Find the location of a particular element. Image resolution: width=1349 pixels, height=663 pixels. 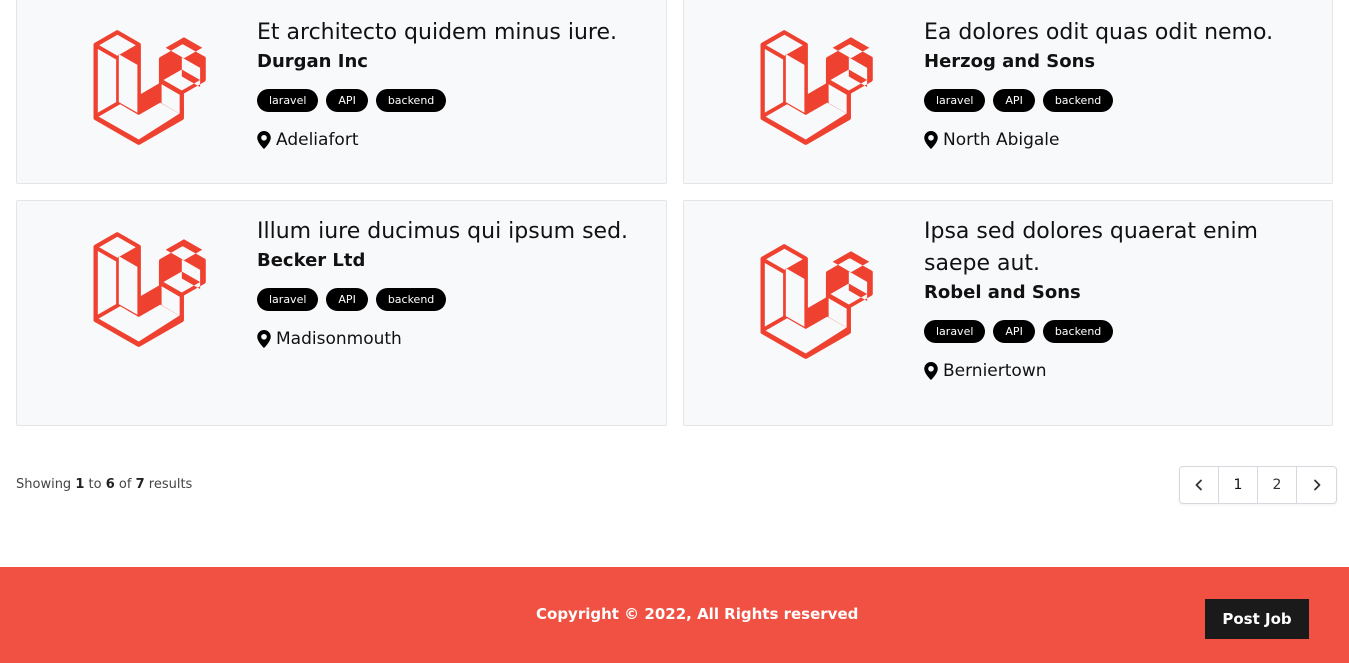

next-page-button is located at coordinates (1316, 485).